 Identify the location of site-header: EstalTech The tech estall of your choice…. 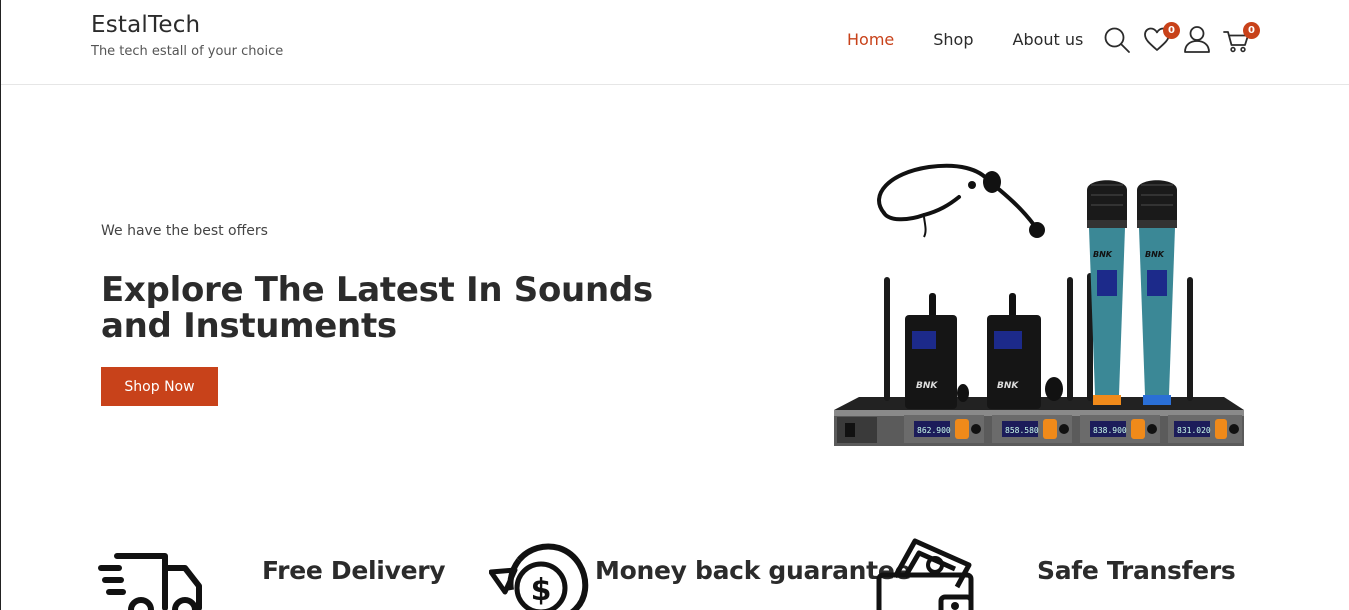
(675, 42).